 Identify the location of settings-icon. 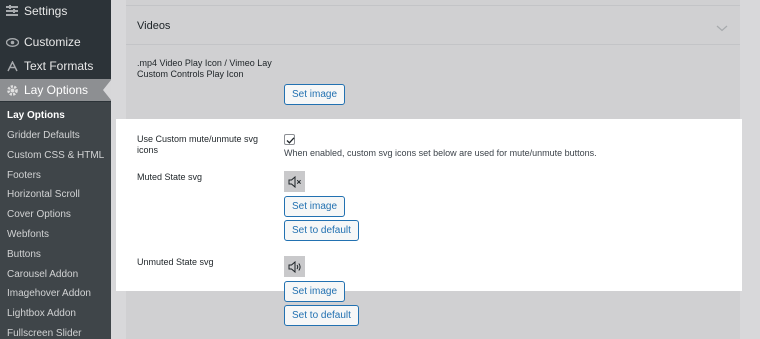
(12, 11).